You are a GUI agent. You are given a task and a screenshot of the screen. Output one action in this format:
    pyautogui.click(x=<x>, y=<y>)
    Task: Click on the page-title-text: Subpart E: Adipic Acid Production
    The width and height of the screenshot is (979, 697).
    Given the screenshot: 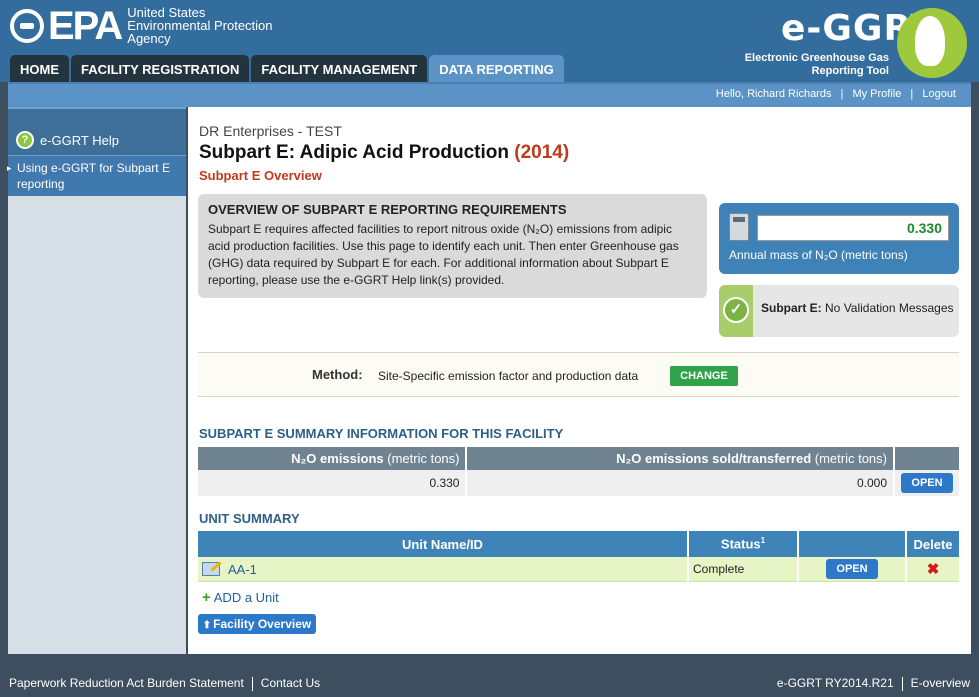 What is the action you would take?
    pyautogui.click(x=354, y=152)
    